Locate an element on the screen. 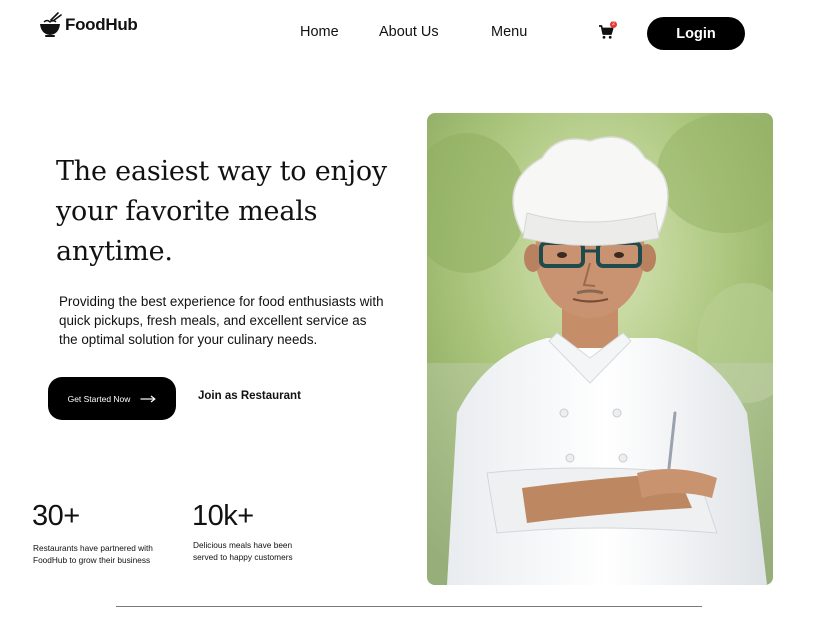 This screenshot has width=813, height=630. stat-caption-line: Delicious meals have been is located at coordinates (243, 545).